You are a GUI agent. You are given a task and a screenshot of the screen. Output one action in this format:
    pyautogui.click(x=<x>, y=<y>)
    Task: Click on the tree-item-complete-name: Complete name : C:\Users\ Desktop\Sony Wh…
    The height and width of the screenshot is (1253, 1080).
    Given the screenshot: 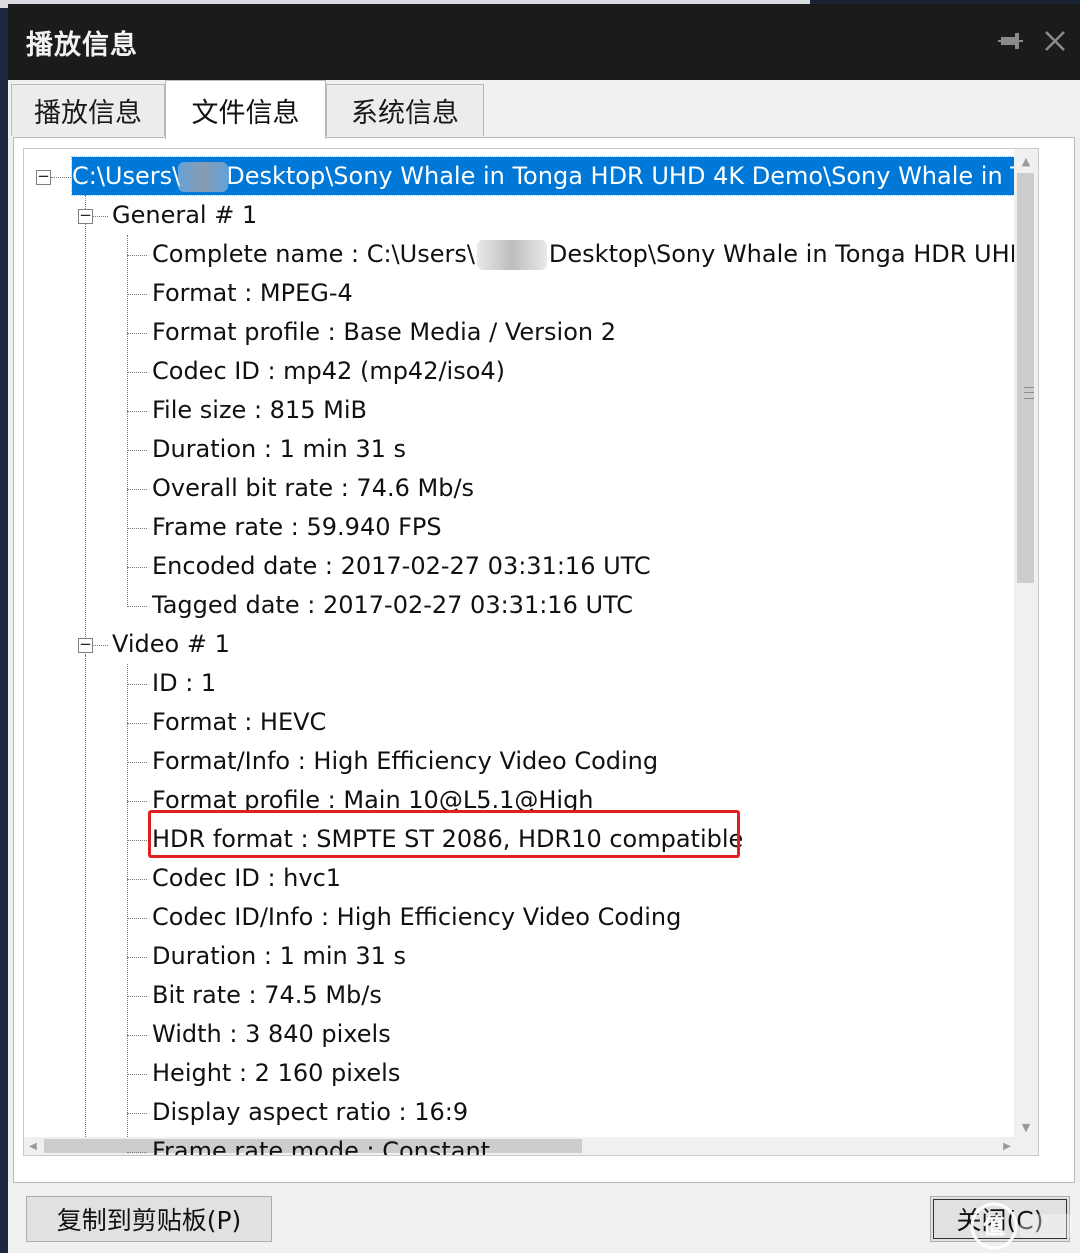 What is the action you would take?
    pyautogui.click(x=595, y=254)
    